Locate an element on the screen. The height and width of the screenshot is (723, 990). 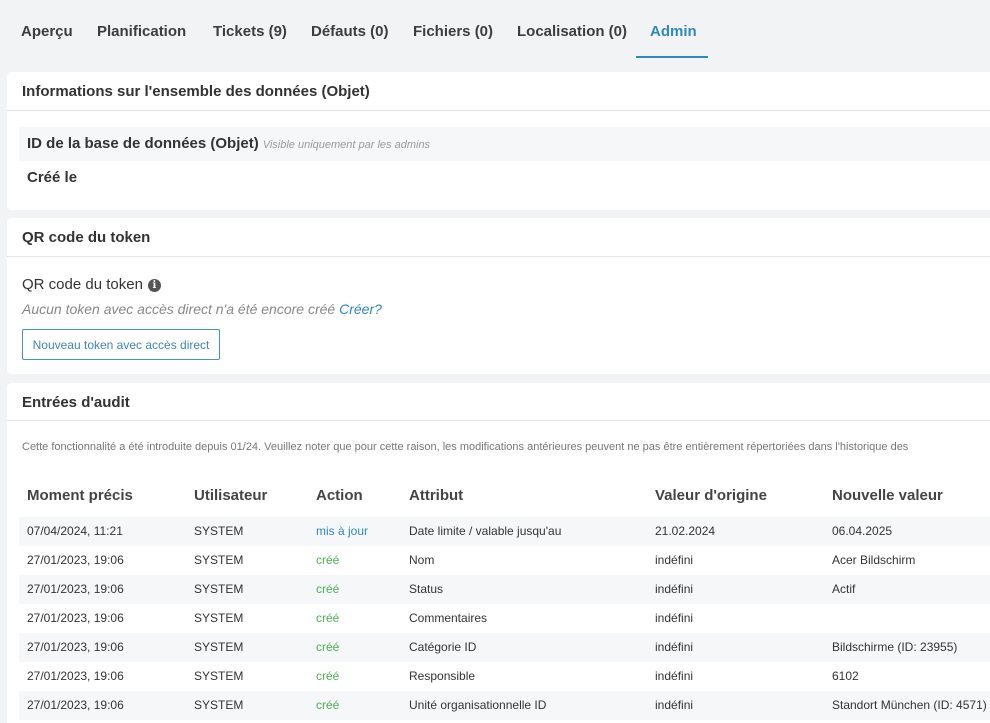
qr-label: QR code du token i is located at coordinates (91, 284).